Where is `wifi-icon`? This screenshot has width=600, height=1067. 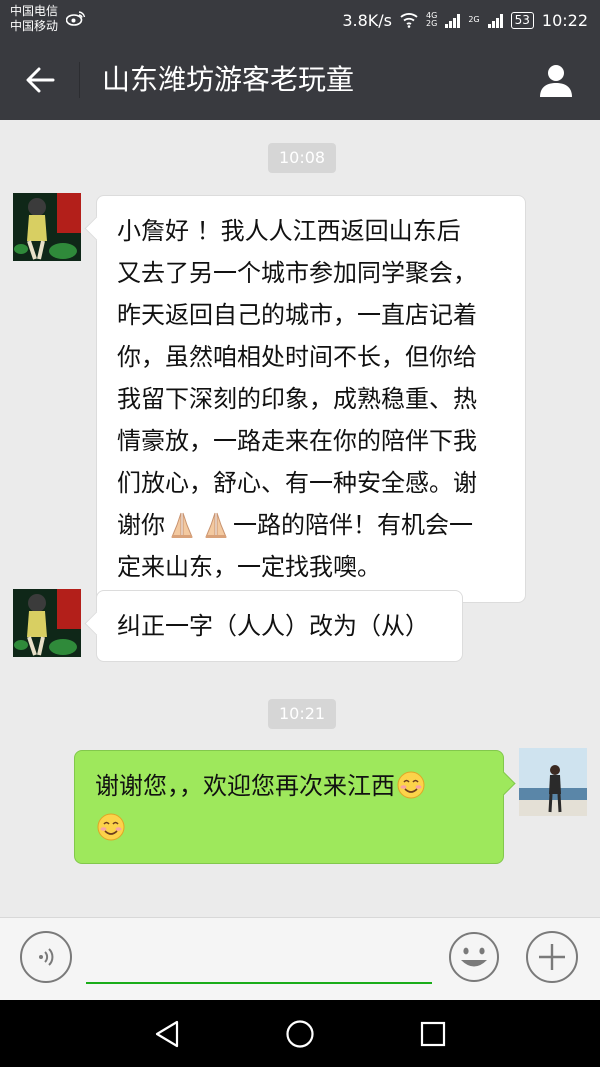
wifi-icon is located at coordinates (409, 20).